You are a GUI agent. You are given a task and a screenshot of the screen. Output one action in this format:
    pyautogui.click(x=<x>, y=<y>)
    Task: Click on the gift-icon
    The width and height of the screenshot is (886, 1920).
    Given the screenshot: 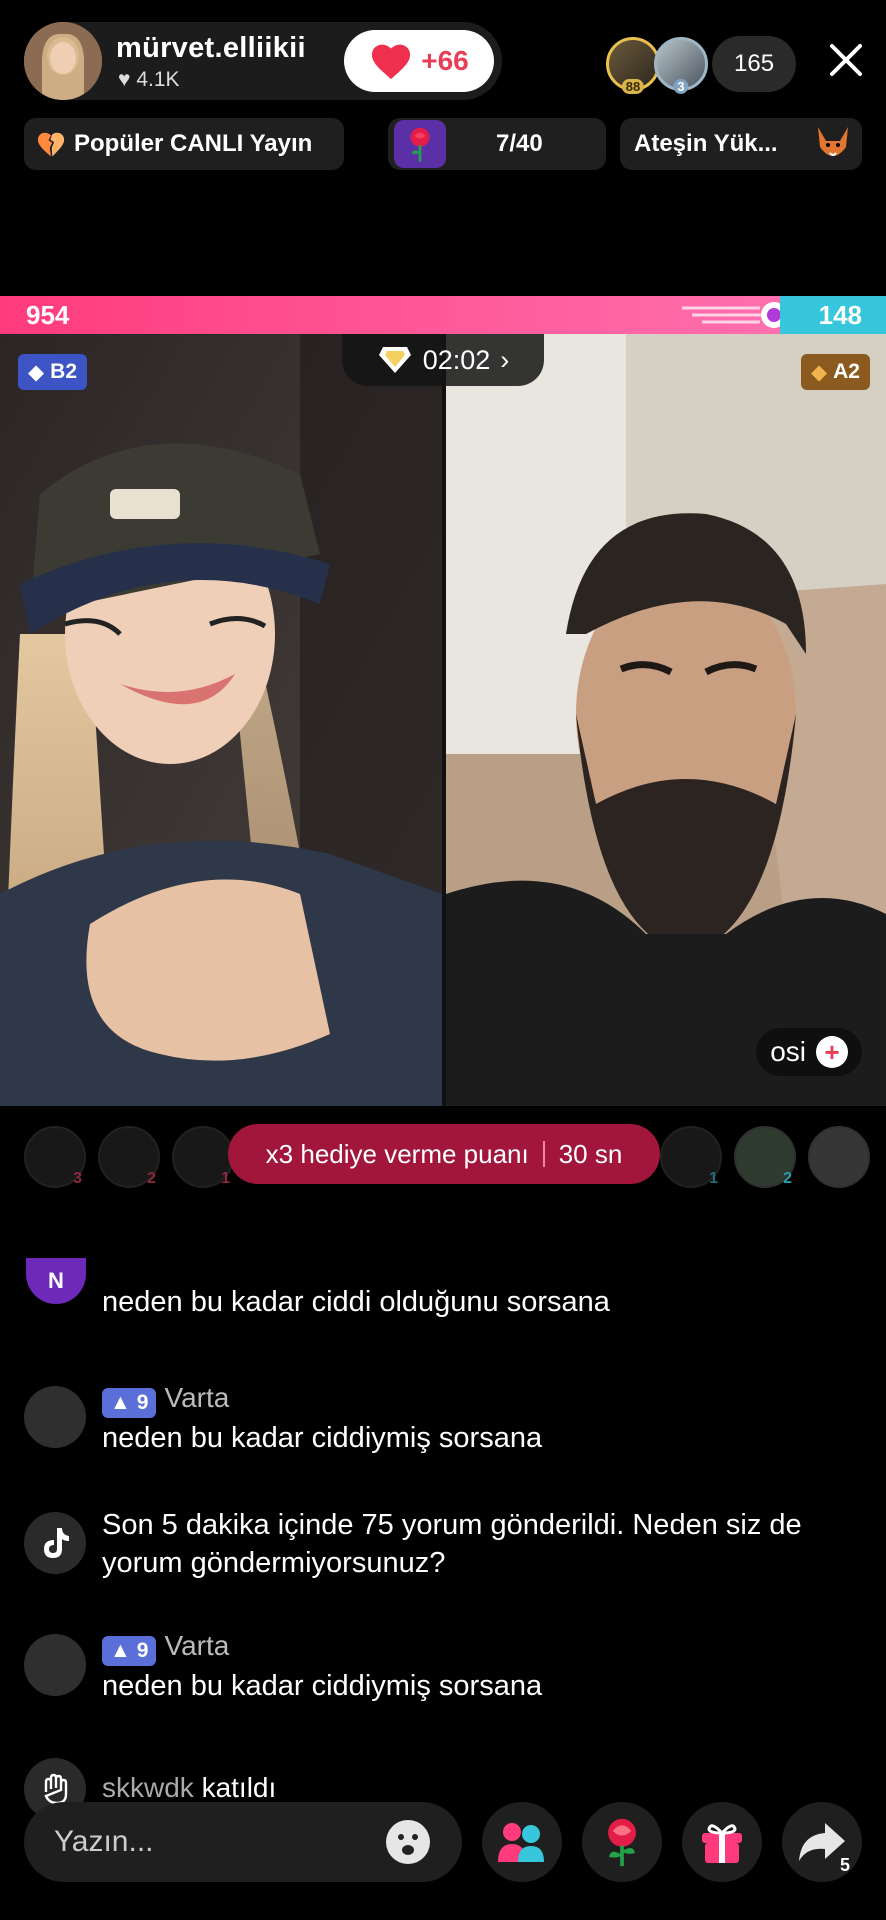 What is the action you would take?
    pyautogui.click(x=722, y=1843)
    